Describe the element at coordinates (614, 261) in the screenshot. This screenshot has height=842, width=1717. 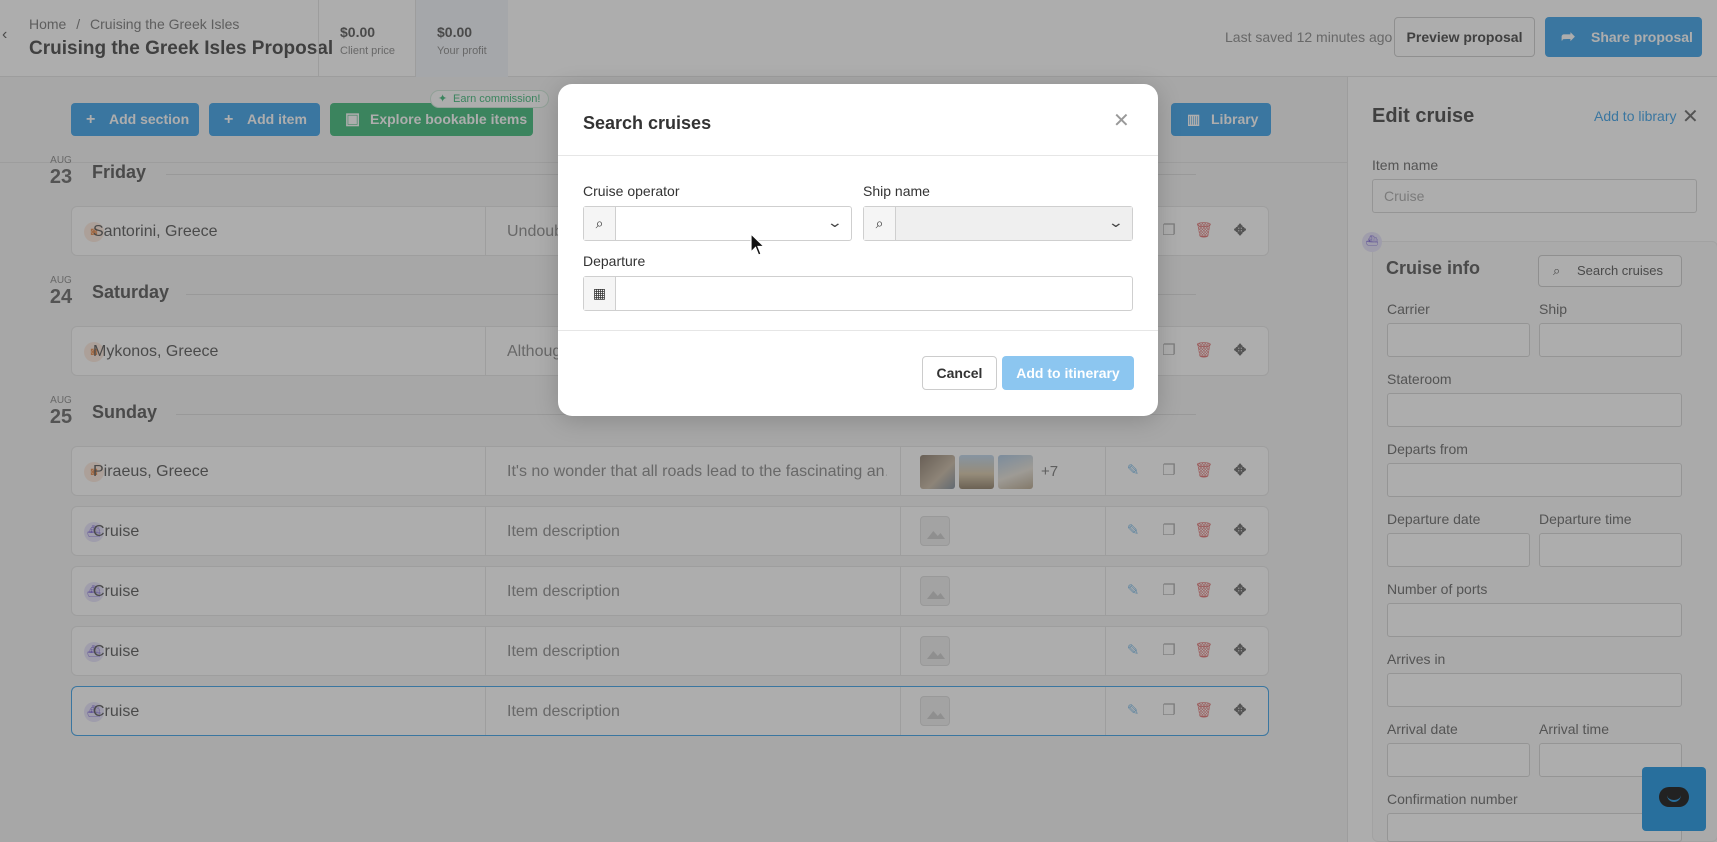
I see `departure-label: Departure` at that location.